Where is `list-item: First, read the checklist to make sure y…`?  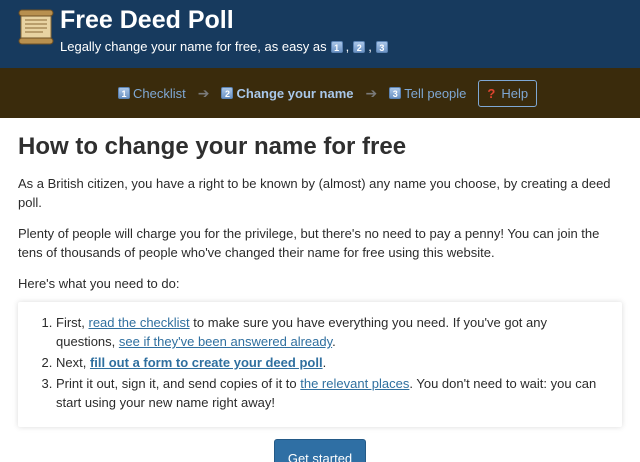
list-item: First, read the checklist to make sure y… is located at coordinates (332, 332).